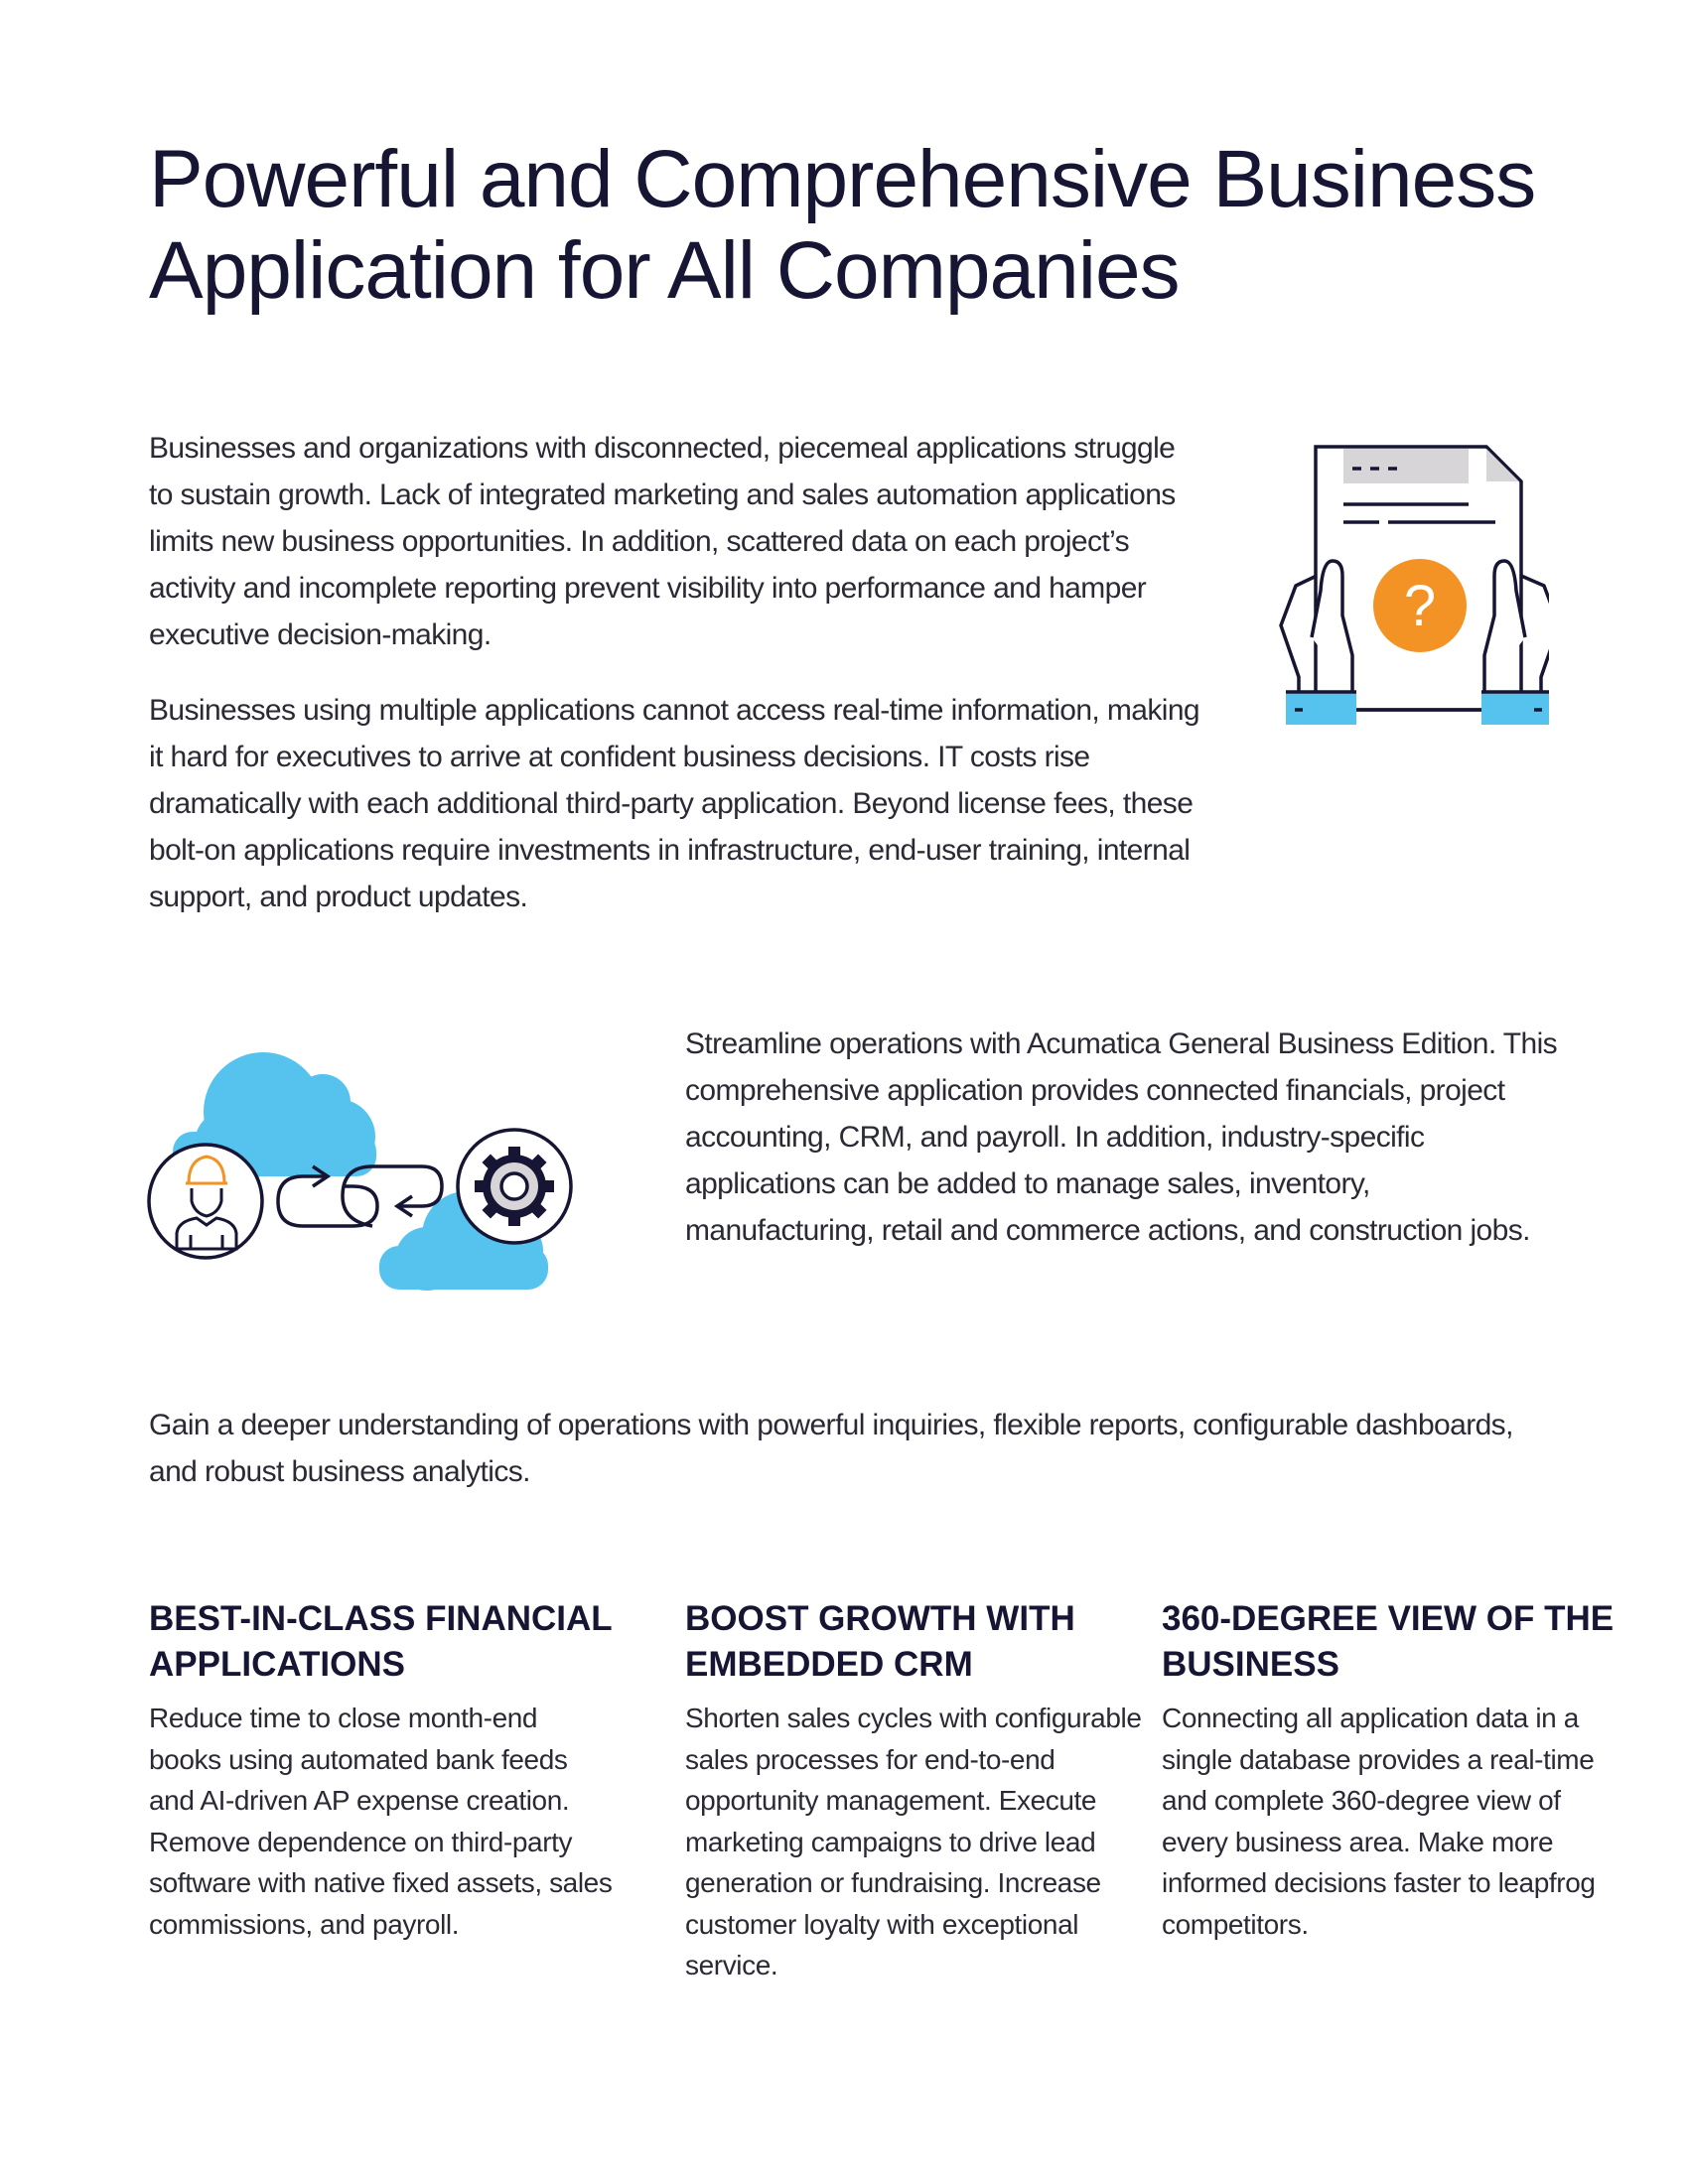  What do you see at coordinates (880, 1641) in the screenshot?
I see `feature-heading: BOOST GROWTH WITH EMBEDDED CRM` at bounding box center [880, 1641].